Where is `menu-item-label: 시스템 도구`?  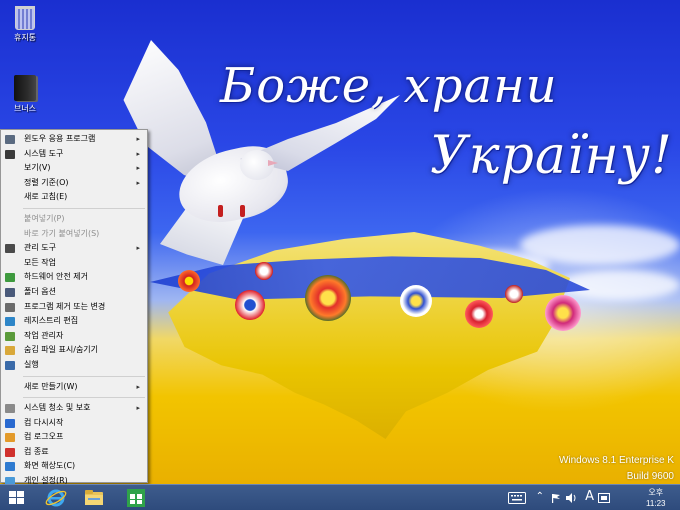
menu-item-label: 시스템 도구 is located at coordinates (44, 153).